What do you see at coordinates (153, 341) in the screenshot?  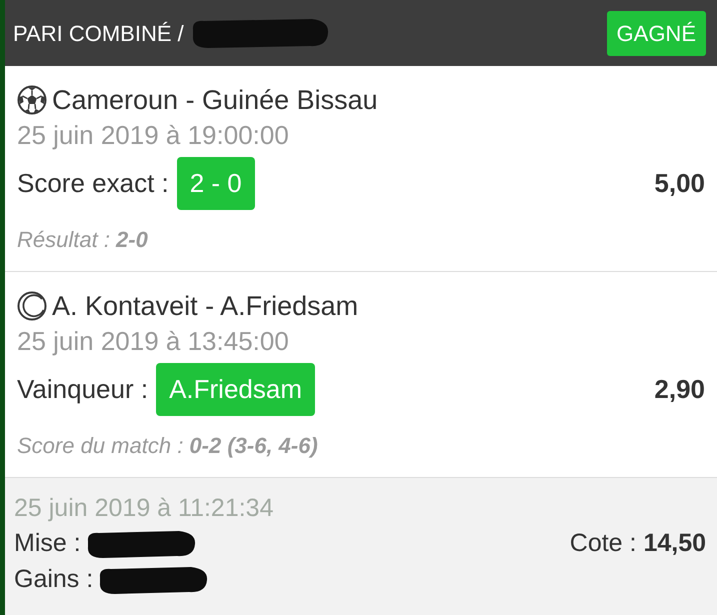 I see `match-date: 25 juin 2019 à 13:45:00` at bounding box center [153, 341].